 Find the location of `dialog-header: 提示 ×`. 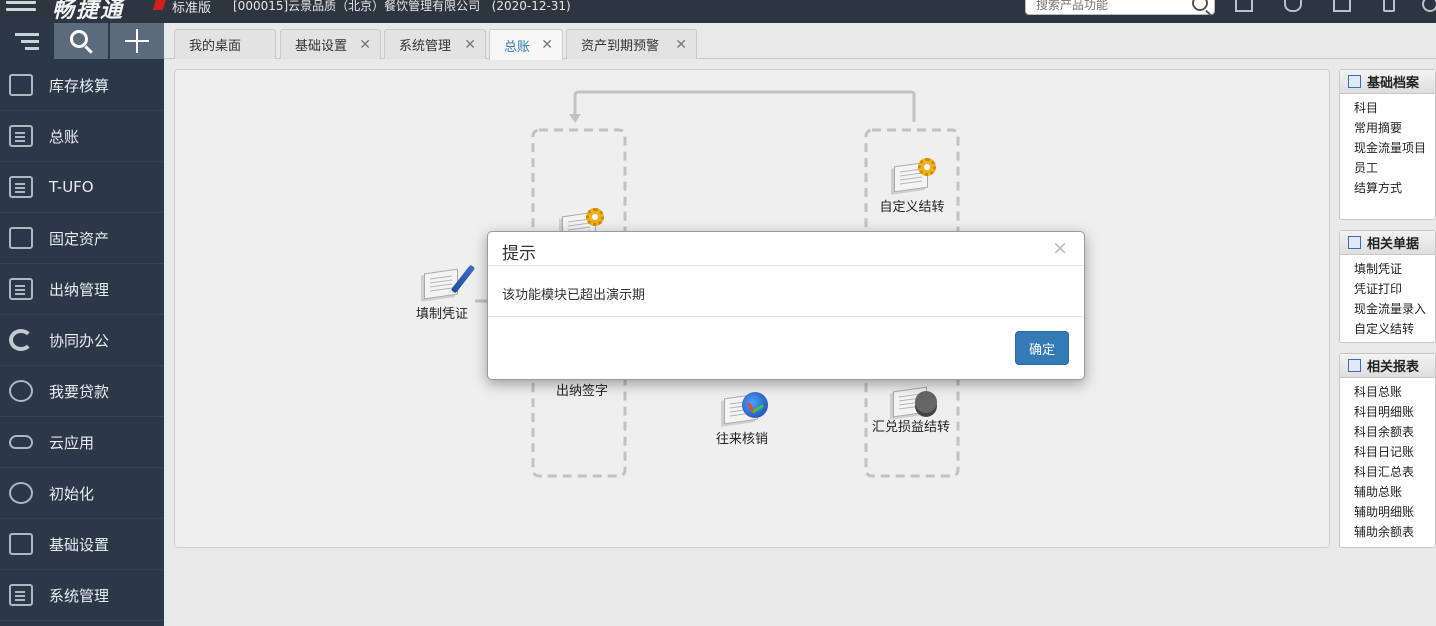

dialog-header: 提示 × is located at coordinates (786, 249).